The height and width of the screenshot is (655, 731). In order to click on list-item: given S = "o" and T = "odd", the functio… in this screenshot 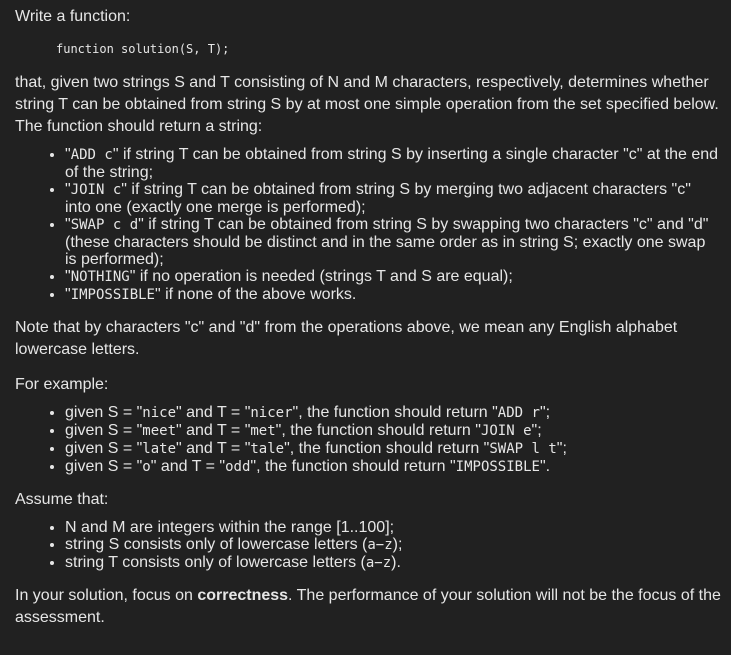, I will do `click(393, 467)`.